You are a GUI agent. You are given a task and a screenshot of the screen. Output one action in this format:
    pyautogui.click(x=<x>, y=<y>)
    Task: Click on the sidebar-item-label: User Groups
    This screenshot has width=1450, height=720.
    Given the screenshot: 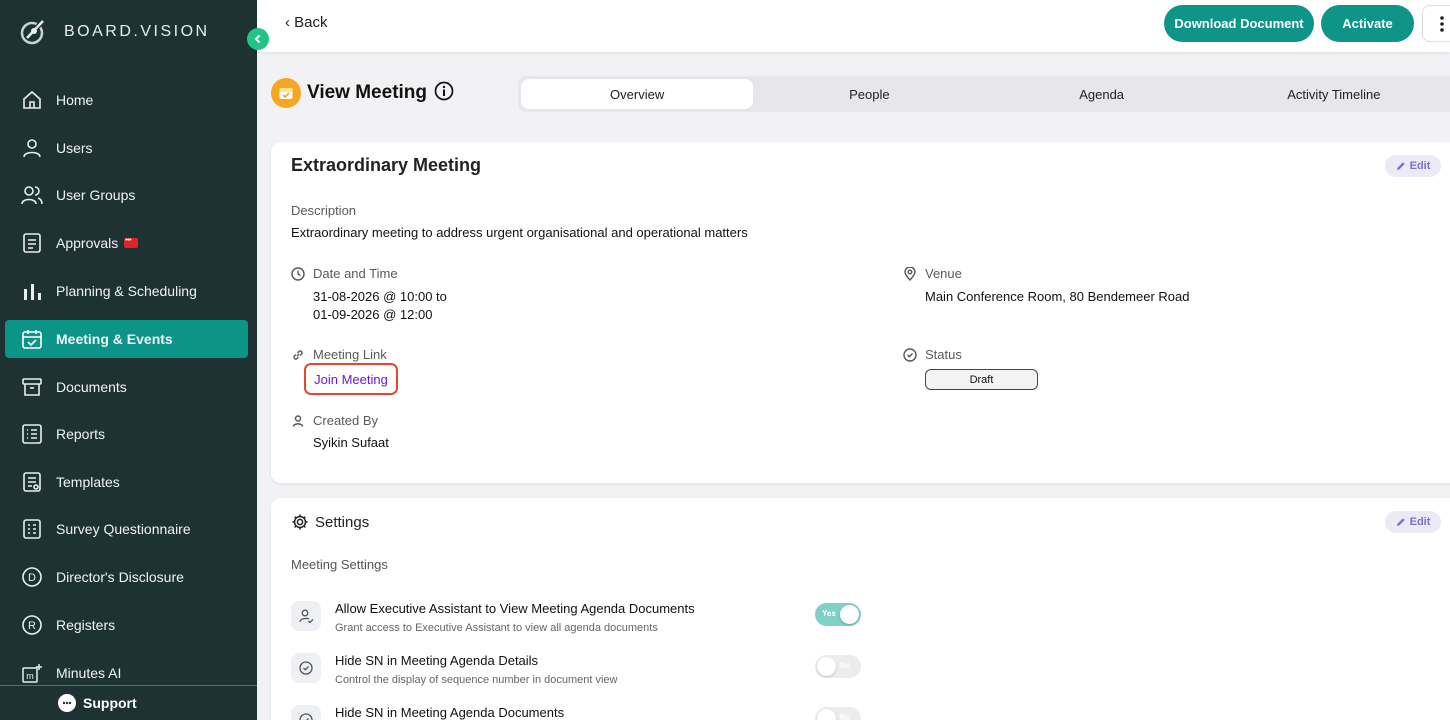 What is the action you would take?
    pyautogui.click(x=96, y=195)
    